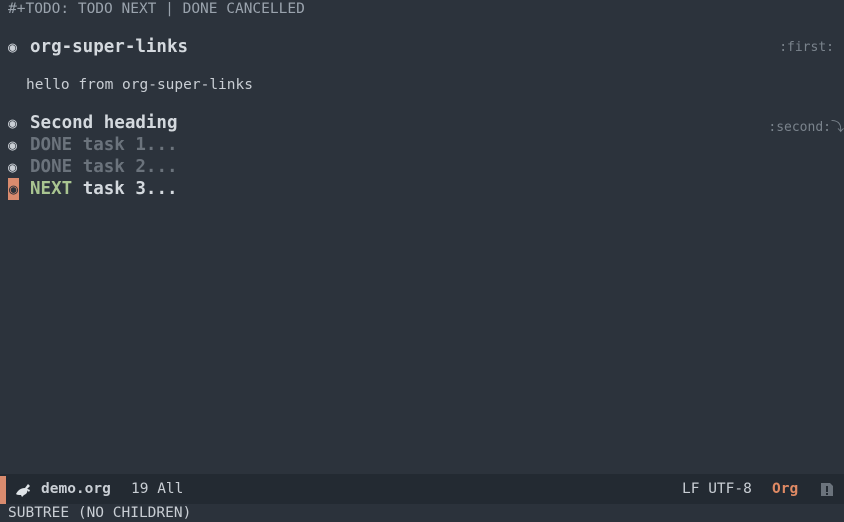 The image size is (844, 522). I want to click on todo-keyword: NEXT, so click(51, 189).